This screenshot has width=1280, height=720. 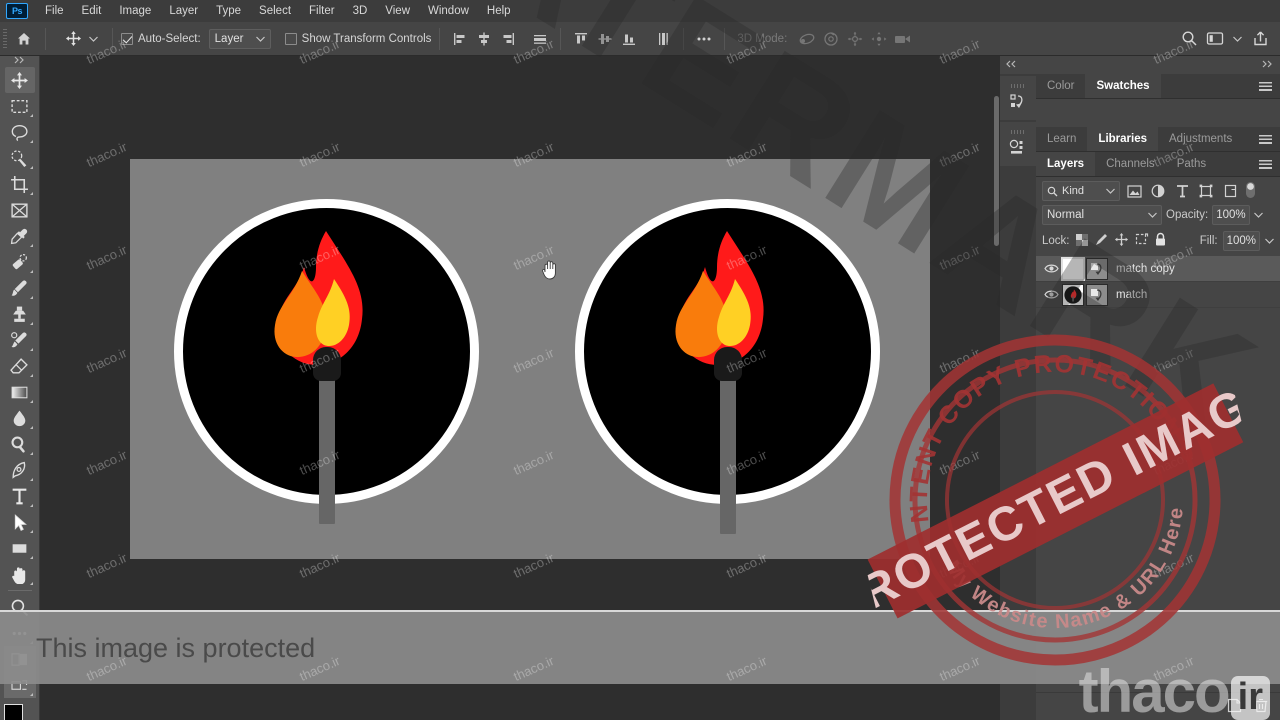 I want to click on share-icon, so click(x=1260, y=39).